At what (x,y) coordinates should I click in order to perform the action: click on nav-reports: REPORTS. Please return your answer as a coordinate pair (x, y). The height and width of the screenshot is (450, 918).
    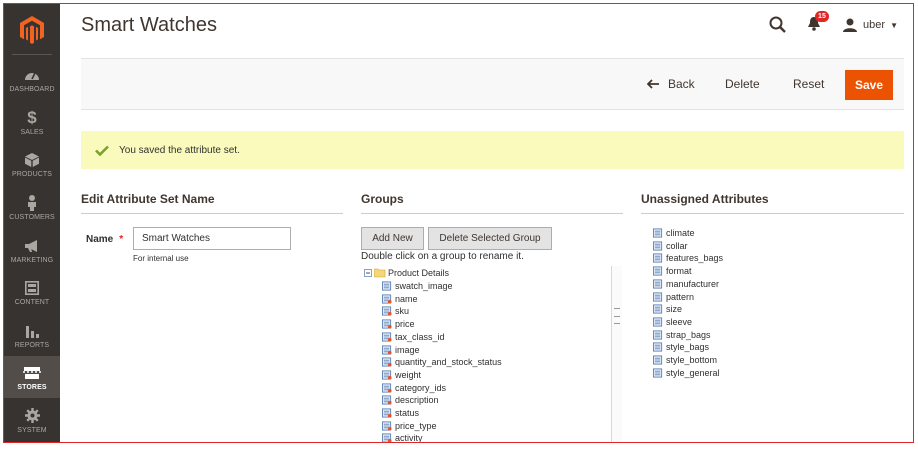
    Looking at the image, I should click on (32, 335).